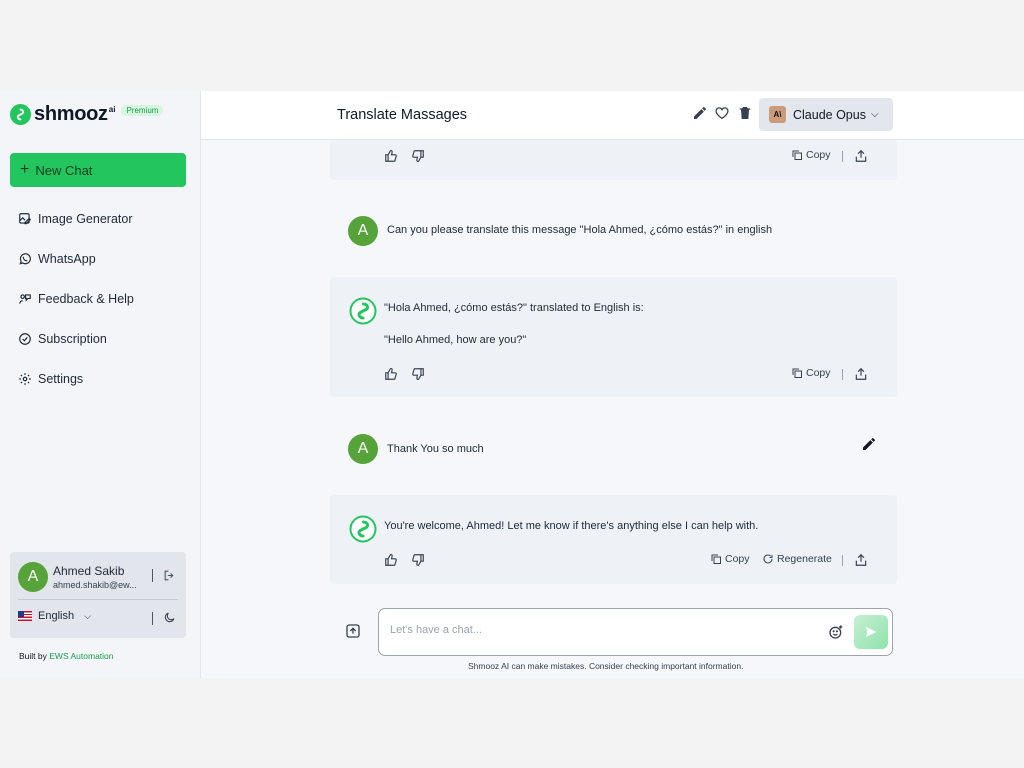 Image resolution: width=1024 pixels, height=768 pixels. I want to click on model-name: Claude Opus, so click(829, 114).